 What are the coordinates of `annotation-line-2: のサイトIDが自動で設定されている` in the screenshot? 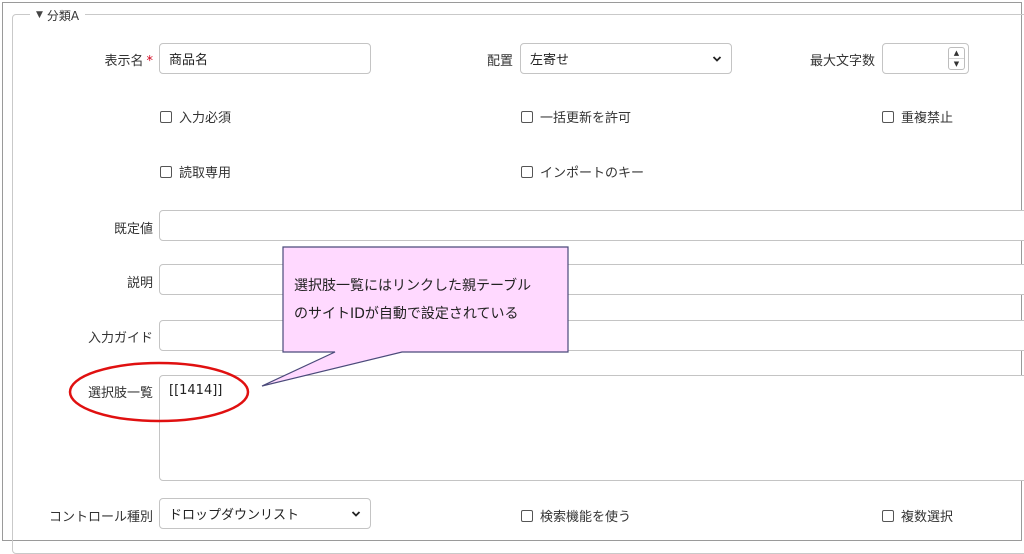 It's located at (406, 314).